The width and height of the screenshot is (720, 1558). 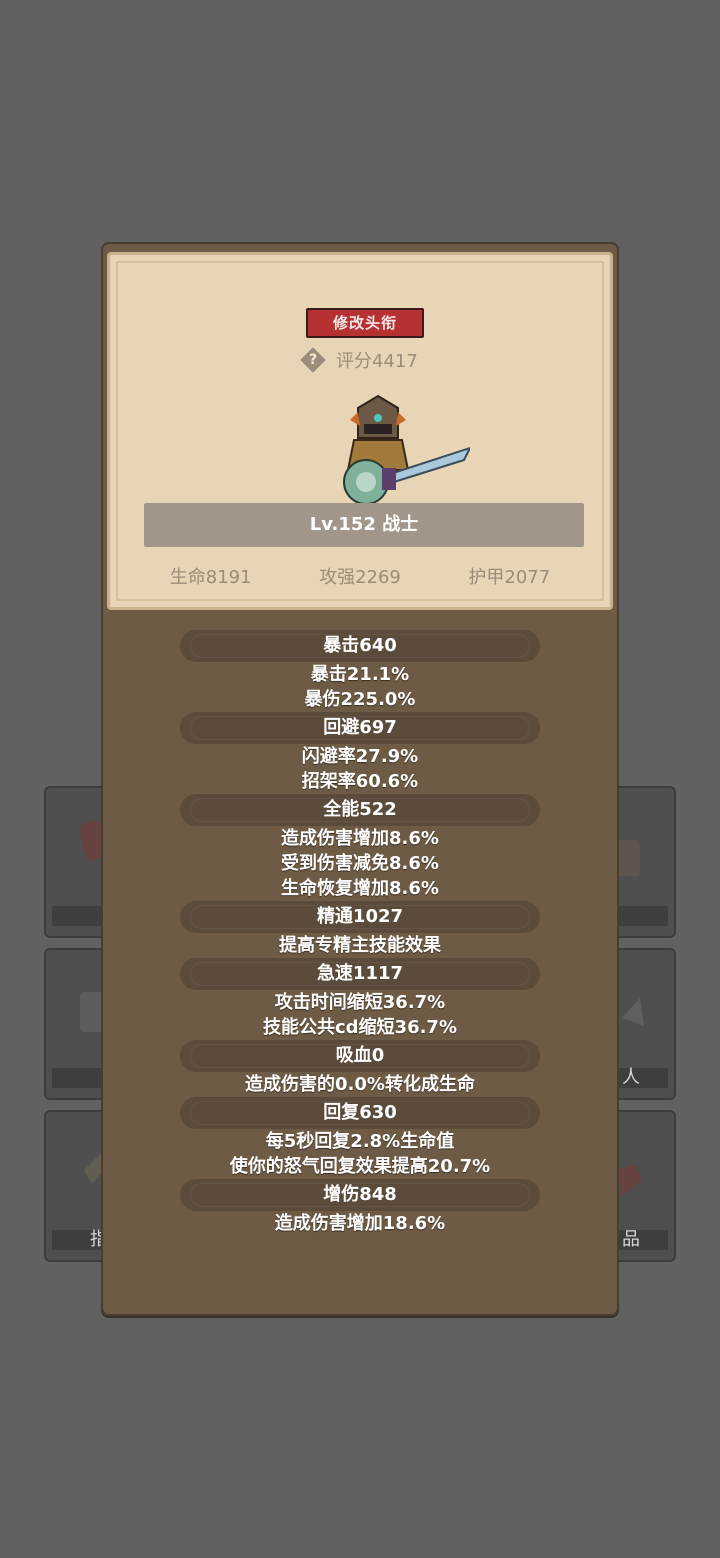 I want to click on stat-header: 吸血0, so click(x=360, y=1056).